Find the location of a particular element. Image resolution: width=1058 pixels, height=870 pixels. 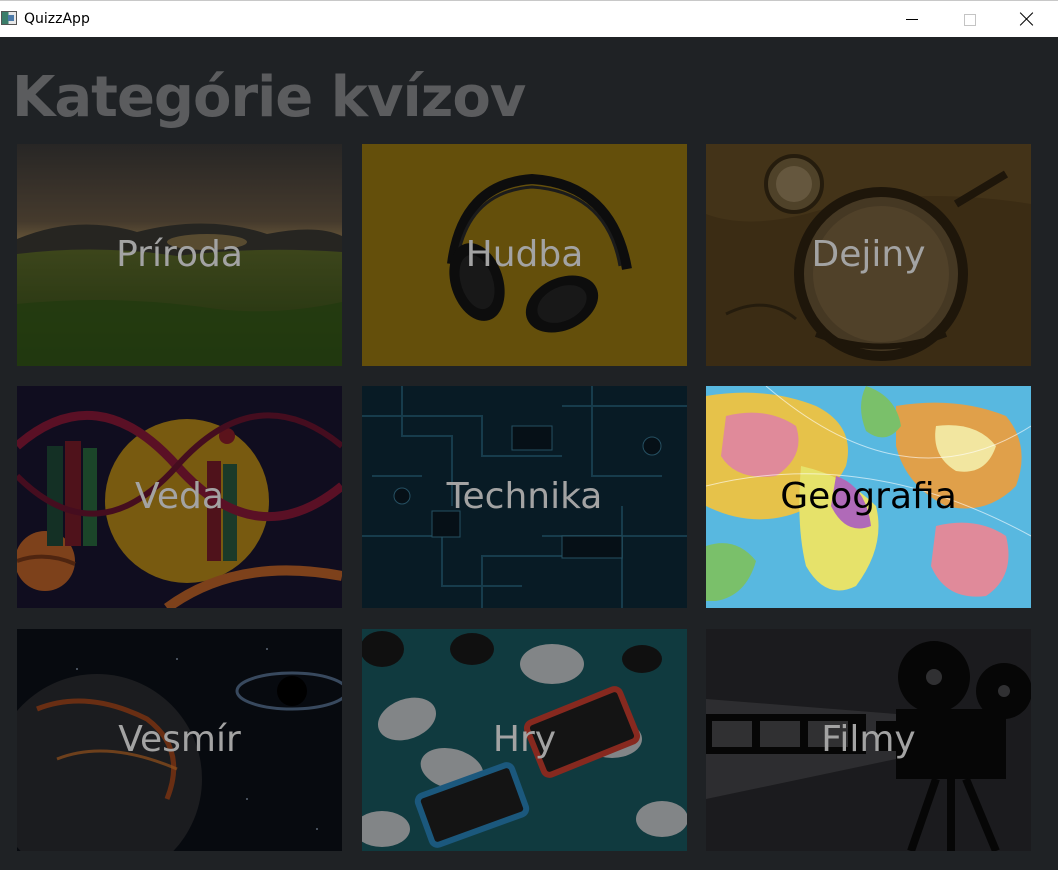

category-tile-vesmir: Vesmír is located at coordinates (179, 740).